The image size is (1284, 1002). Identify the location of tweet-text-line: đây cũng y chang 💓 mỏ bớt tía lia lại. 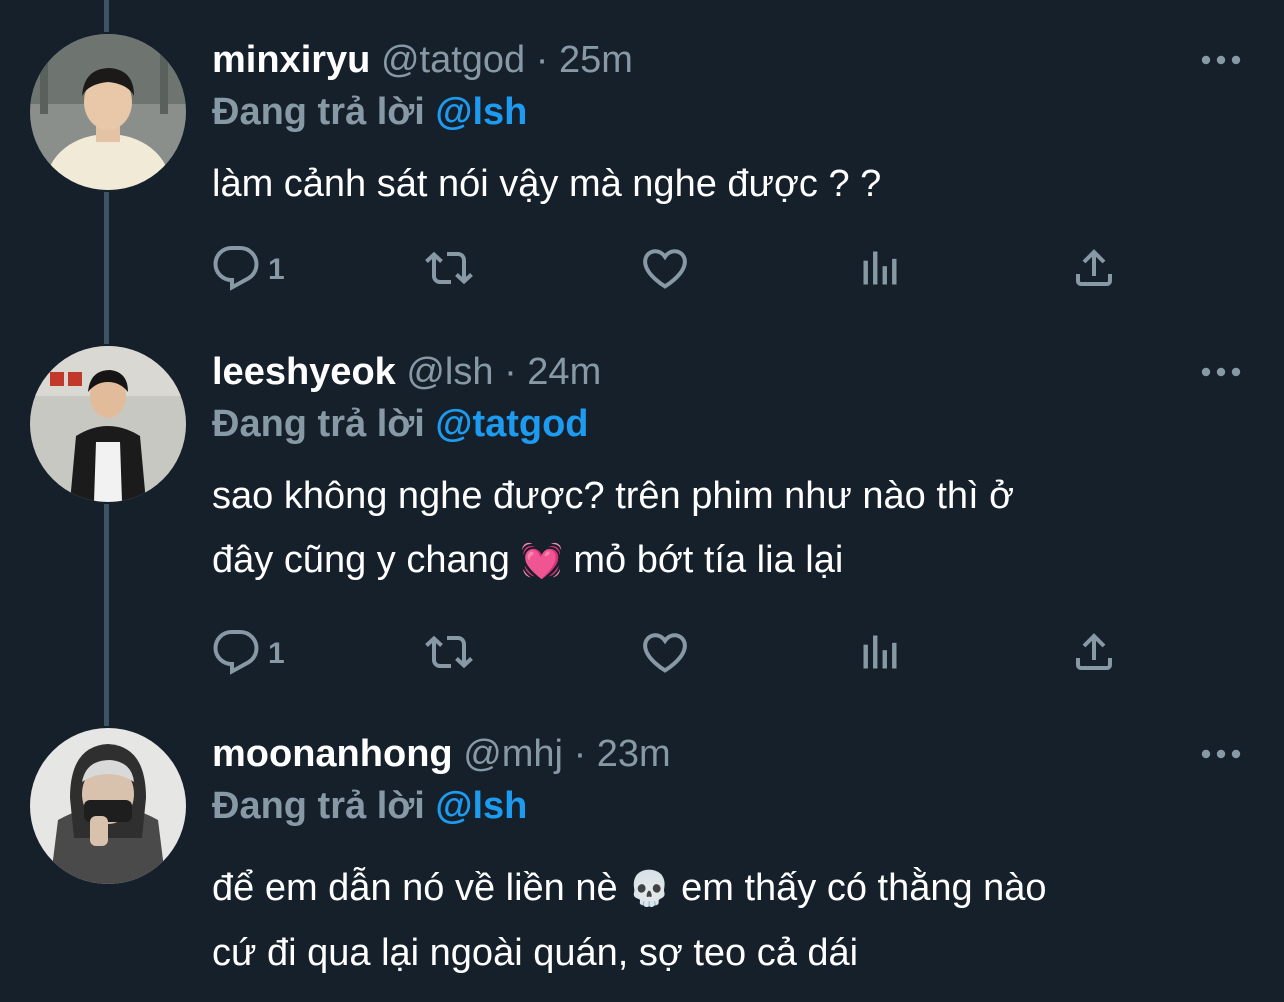
(717, 560).